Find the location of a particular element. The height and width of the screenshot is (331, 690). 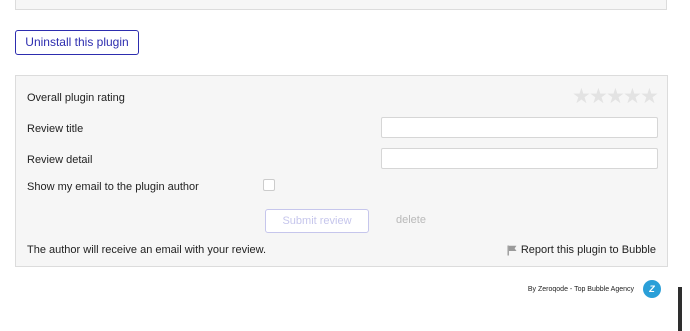

overall-rating-label: Overall plugin rating is located at coordinates (76, 98).